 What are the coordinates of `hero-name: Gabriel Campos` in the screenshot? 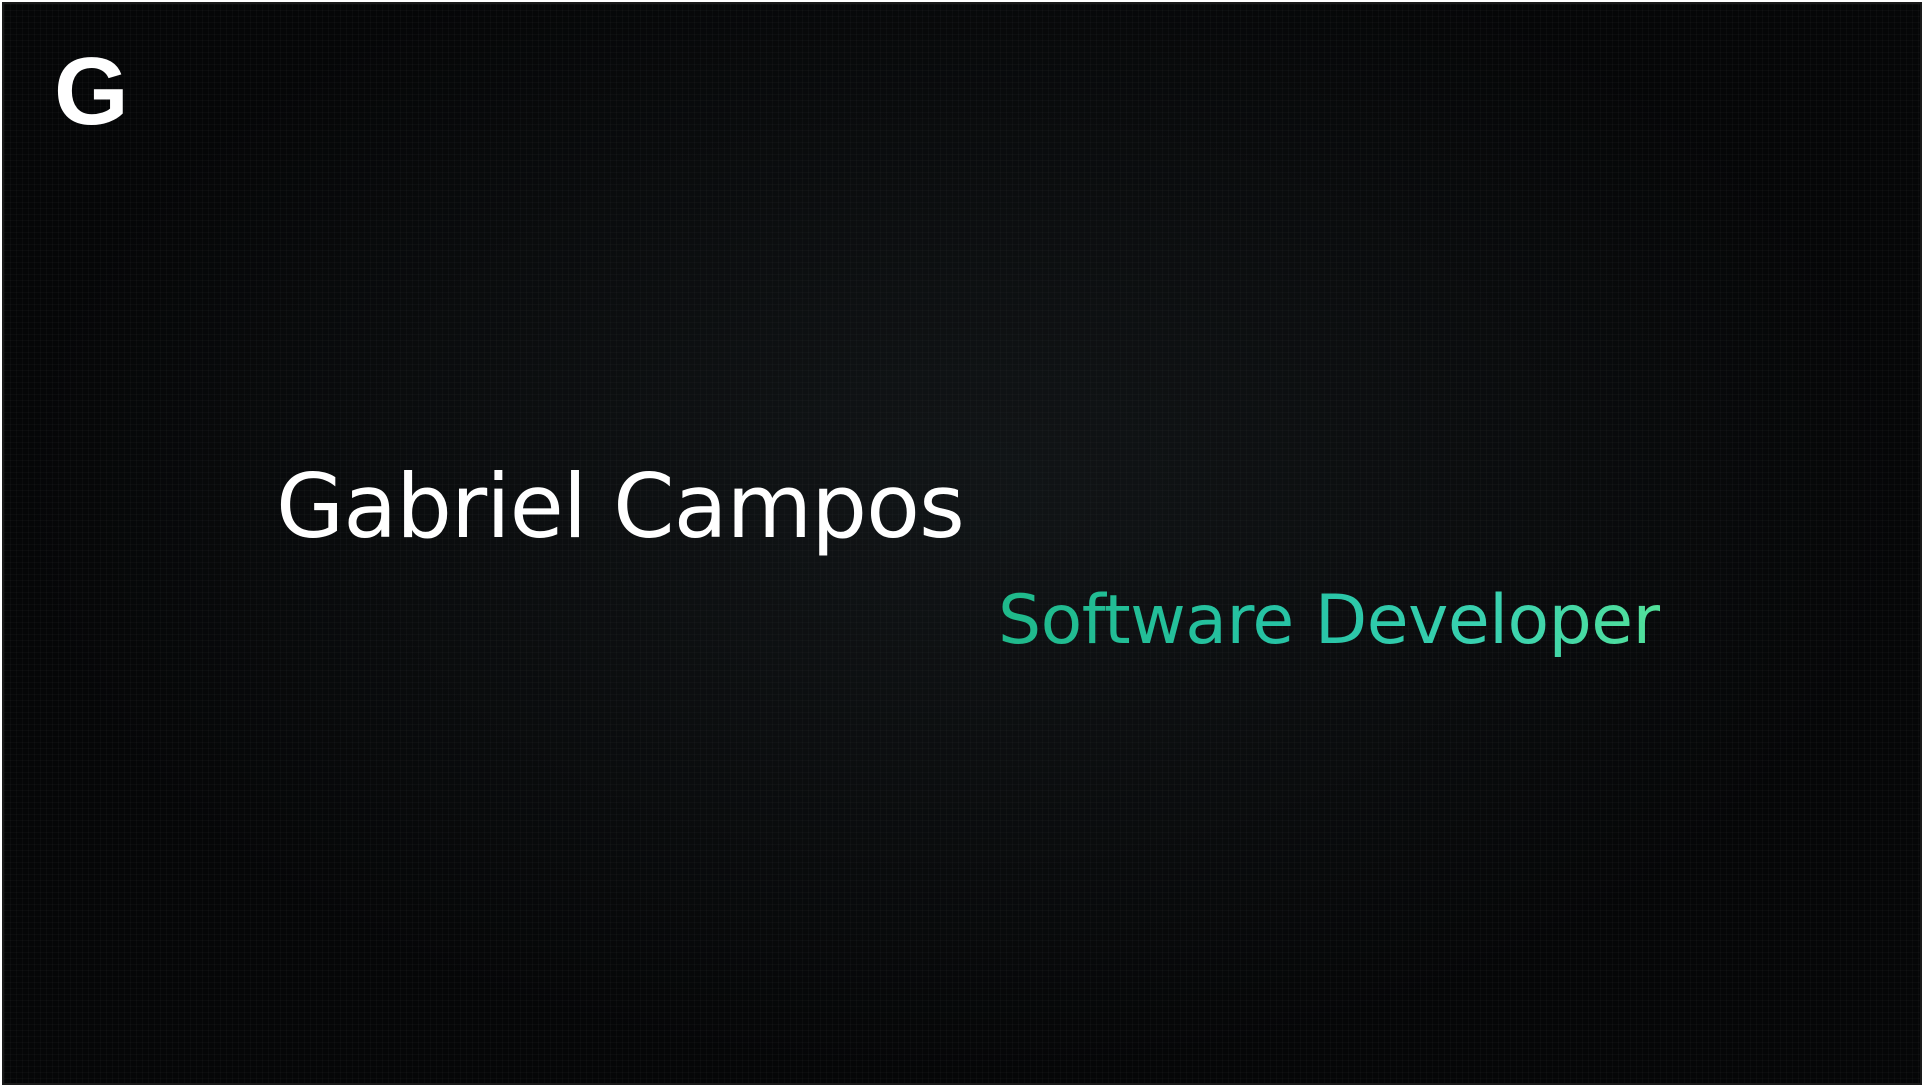 It's located at (620, 506).